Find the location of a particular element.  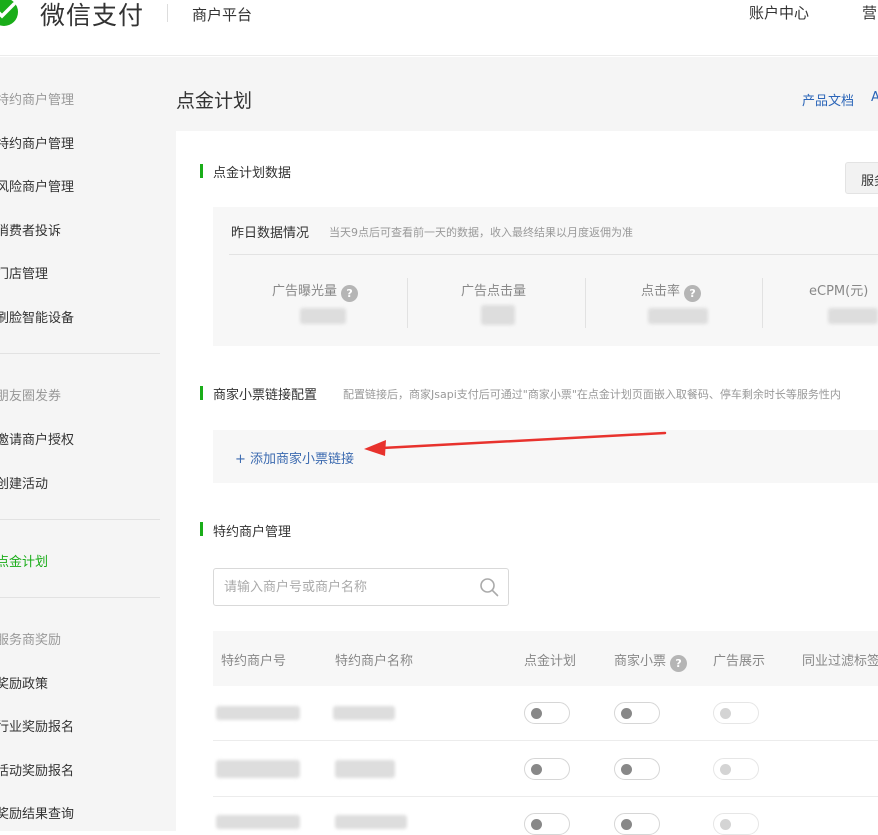

page-title: 点金计划 is located at coordinates (214, 101).